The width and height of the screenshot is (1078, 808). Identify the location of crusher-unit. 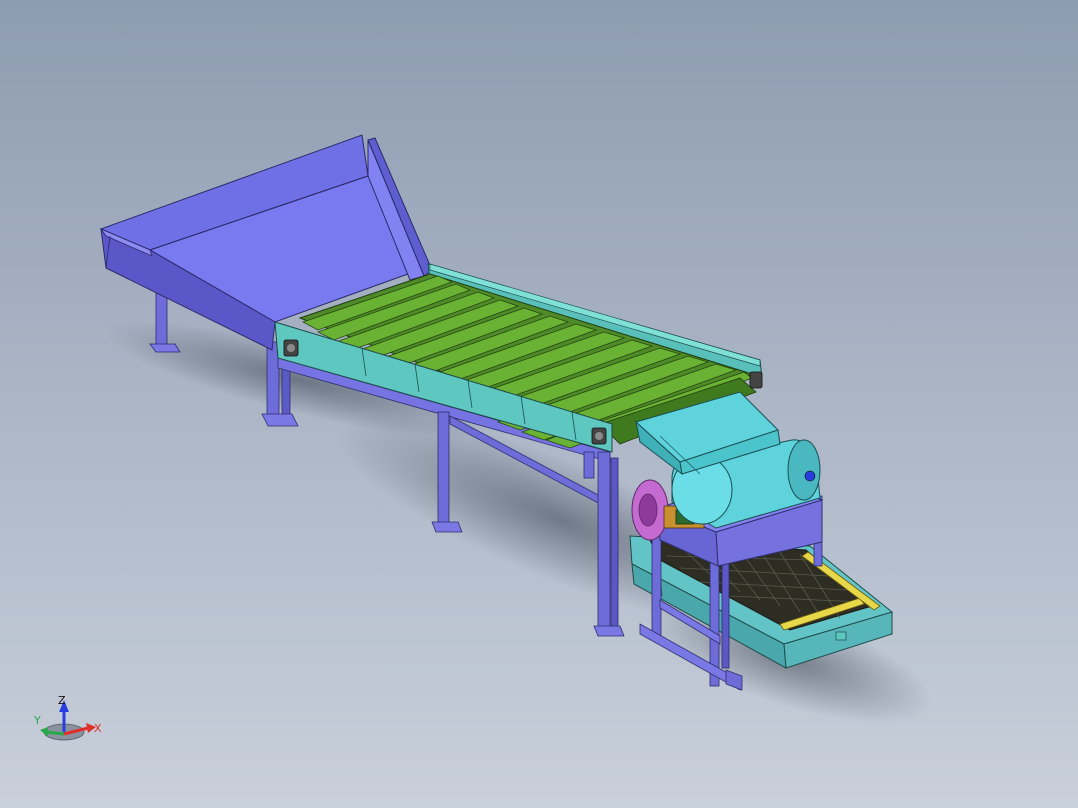
(727, 479).